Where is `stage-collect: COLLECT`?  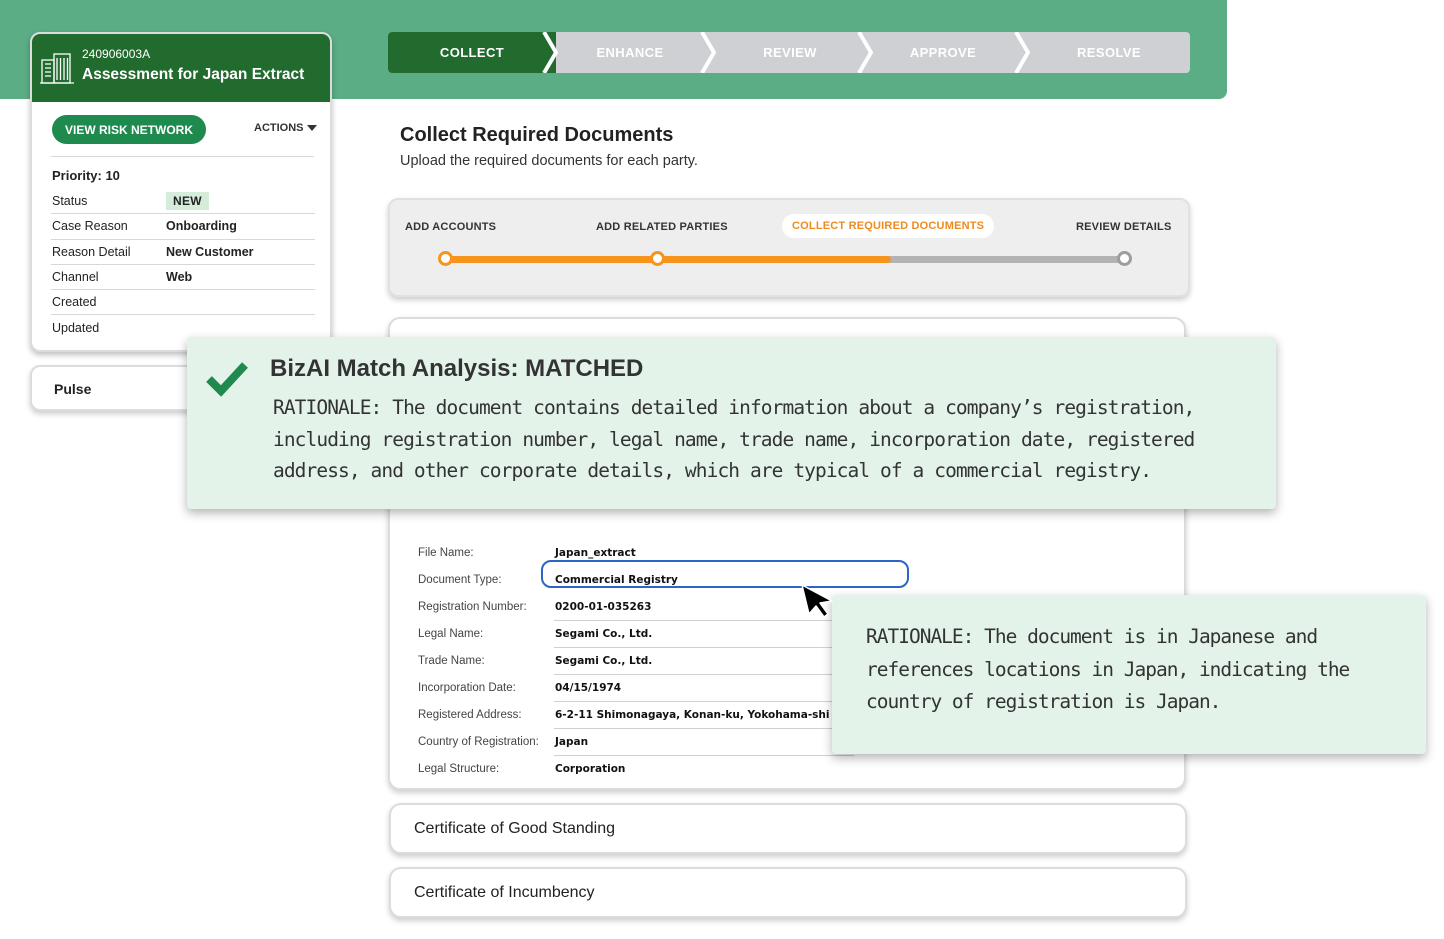 stage-collect: COLLECT is located at coordinates (472, 52).